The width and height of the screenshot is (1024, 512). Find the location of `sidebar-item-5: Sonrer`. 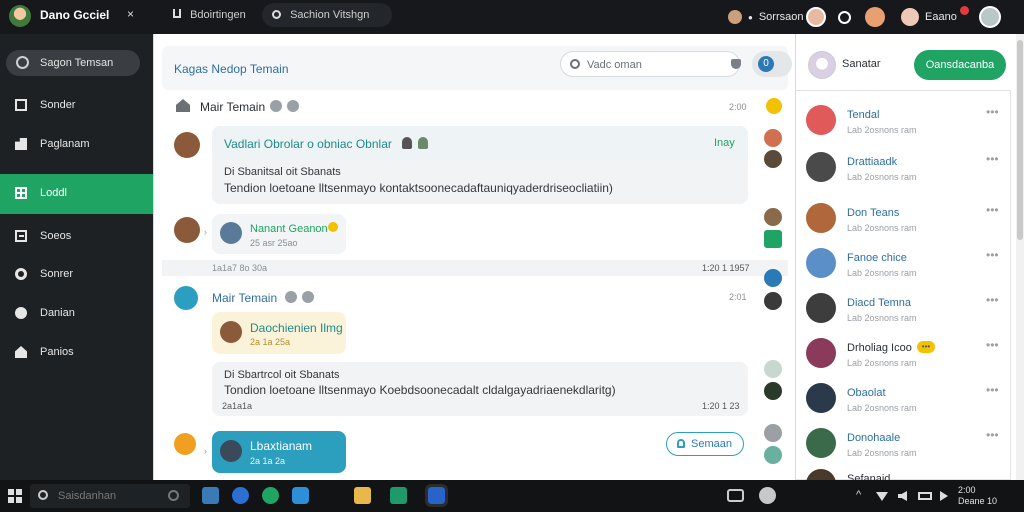

sidebar-item-5: Sonrer is located at coordinates (76, 275).